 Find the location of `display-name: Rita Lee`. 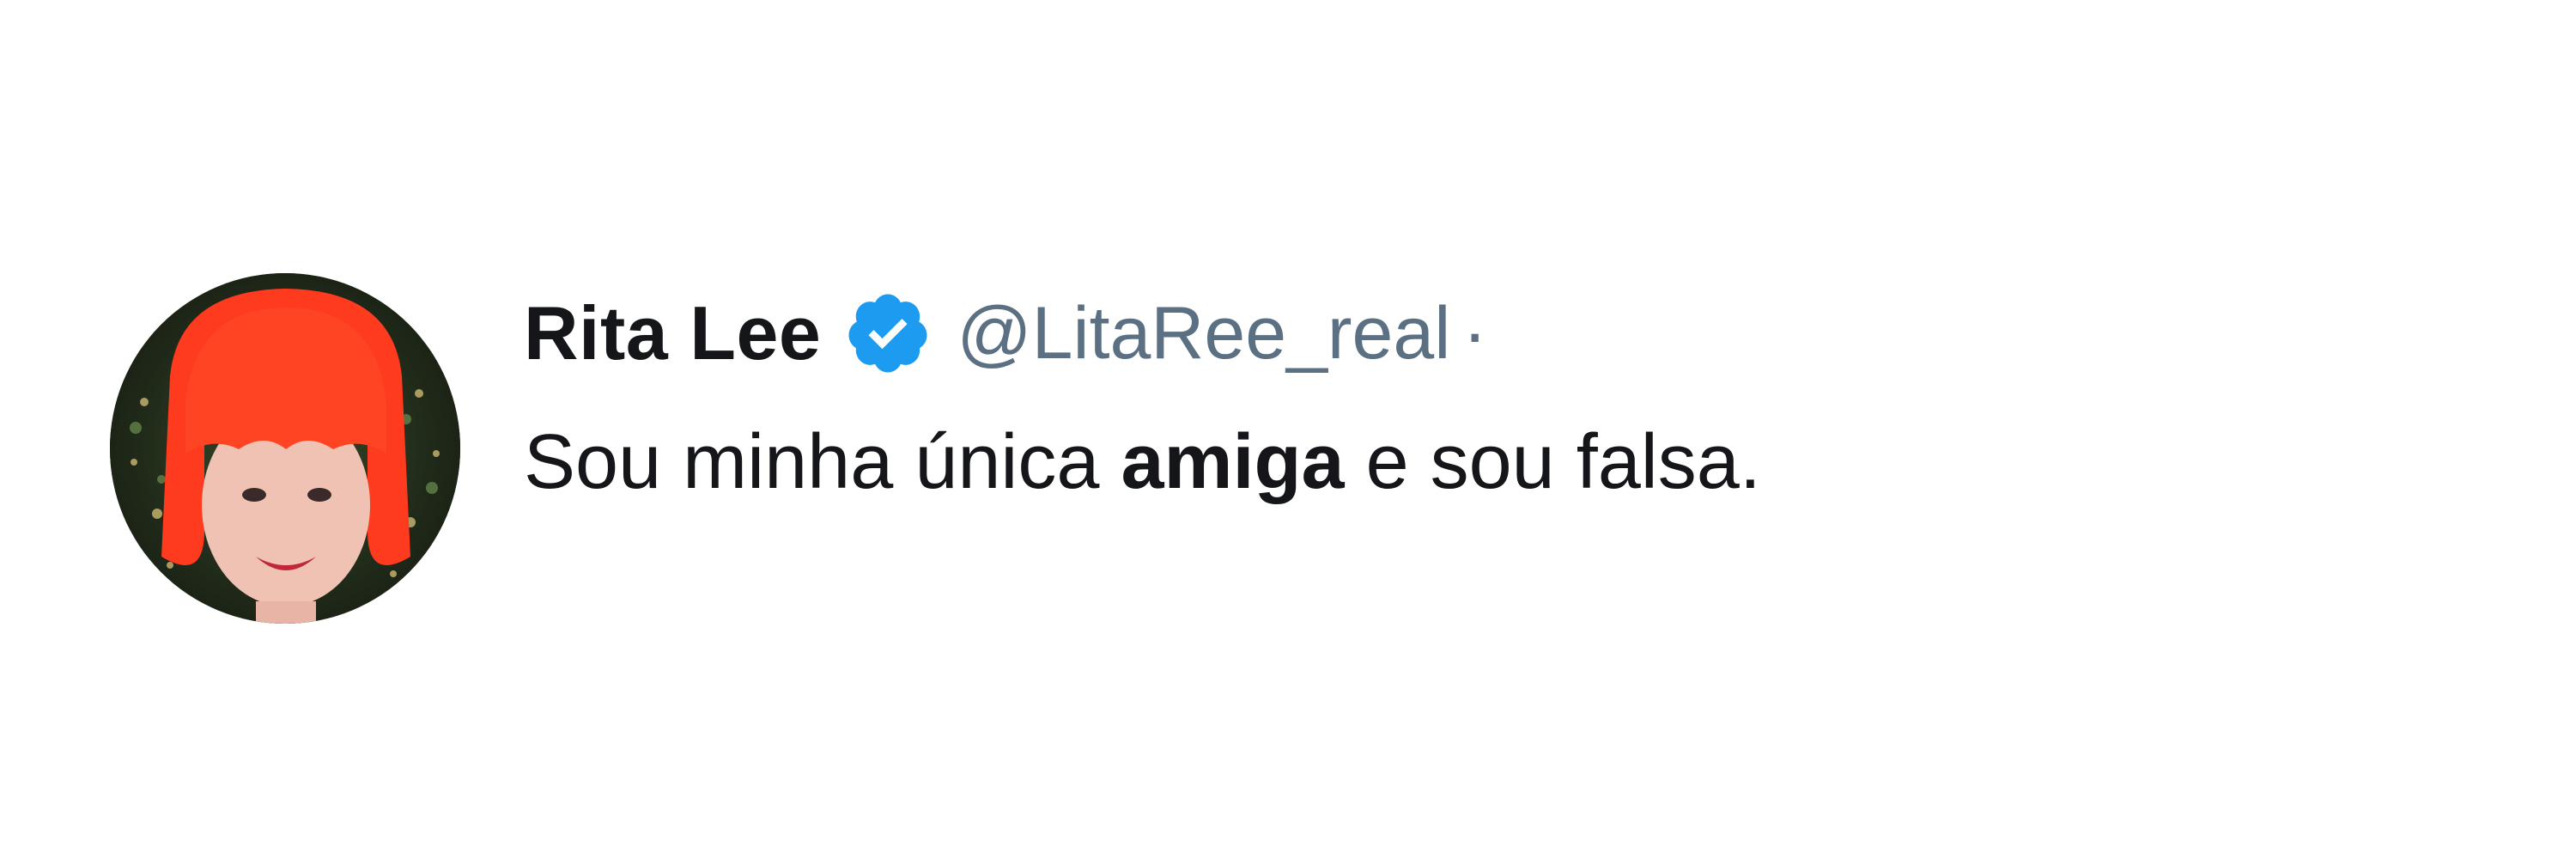

display-name: Rita Lee is located at coordinates (673, 333).